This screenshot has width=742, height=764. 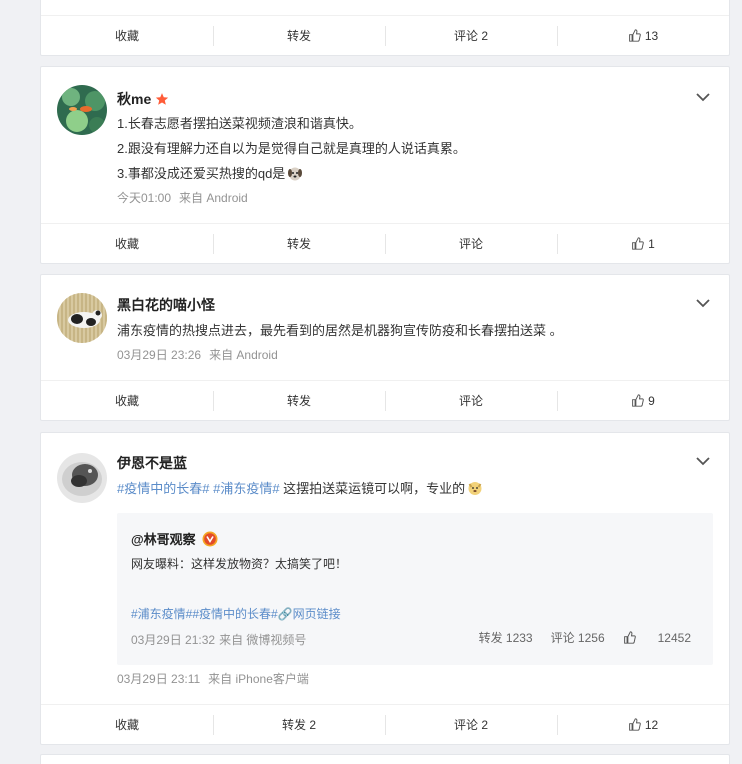 I want to click on action-bar: 收藏 转发 评论 2 13, so click(x=385, y=35).